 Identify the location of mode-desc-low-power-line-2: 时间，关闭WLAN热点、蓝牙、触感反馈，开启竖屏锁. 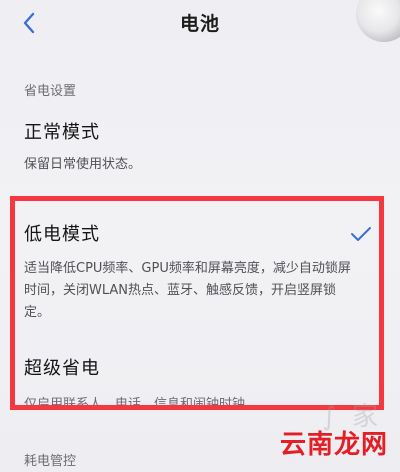
(180, 290).